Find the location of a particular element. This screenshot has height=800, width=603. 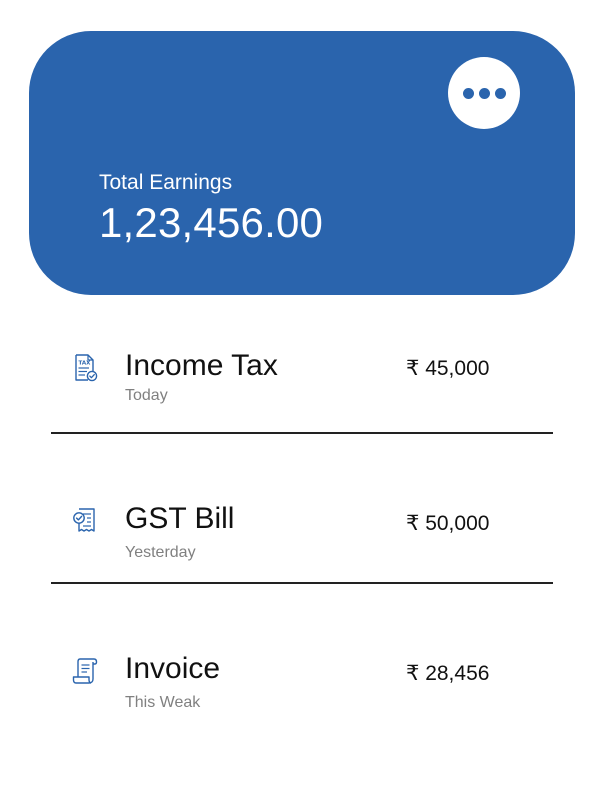

transaction-item-income-tax: TAX Income Tax Today ₹ 45,000 is located at coordinates (301, 390).